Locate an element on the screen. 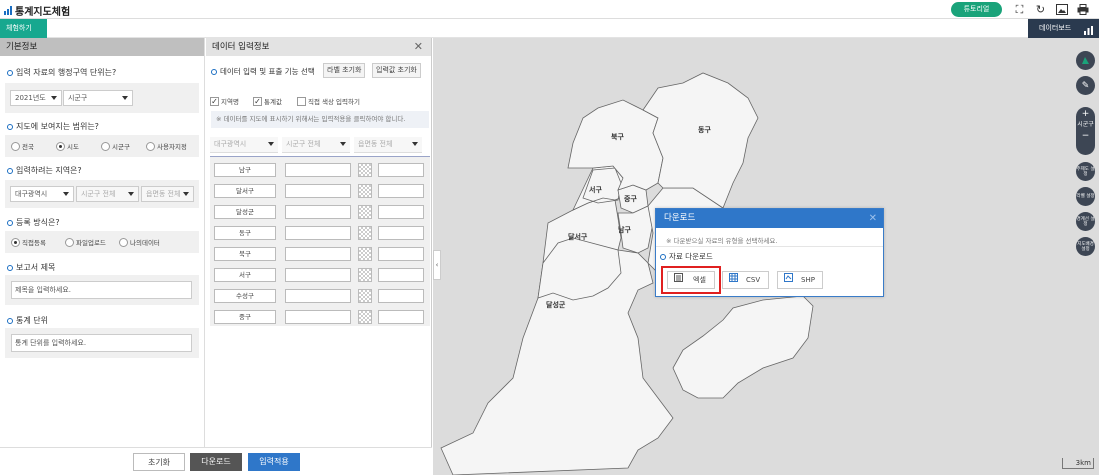 Image resolution: width=1099 pixels, height=475 pixels. question-method: 등록 방식은? is located at coordinates (33, 222).